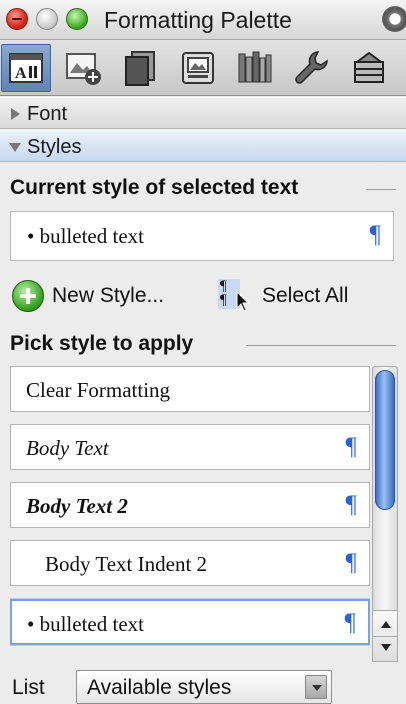 The width and height of the screenshot is (406, 704). What do you see at coordinates (15, 114) in the screenshot?
I see `disclosure-right-icon` at bounding box center [15, 114].